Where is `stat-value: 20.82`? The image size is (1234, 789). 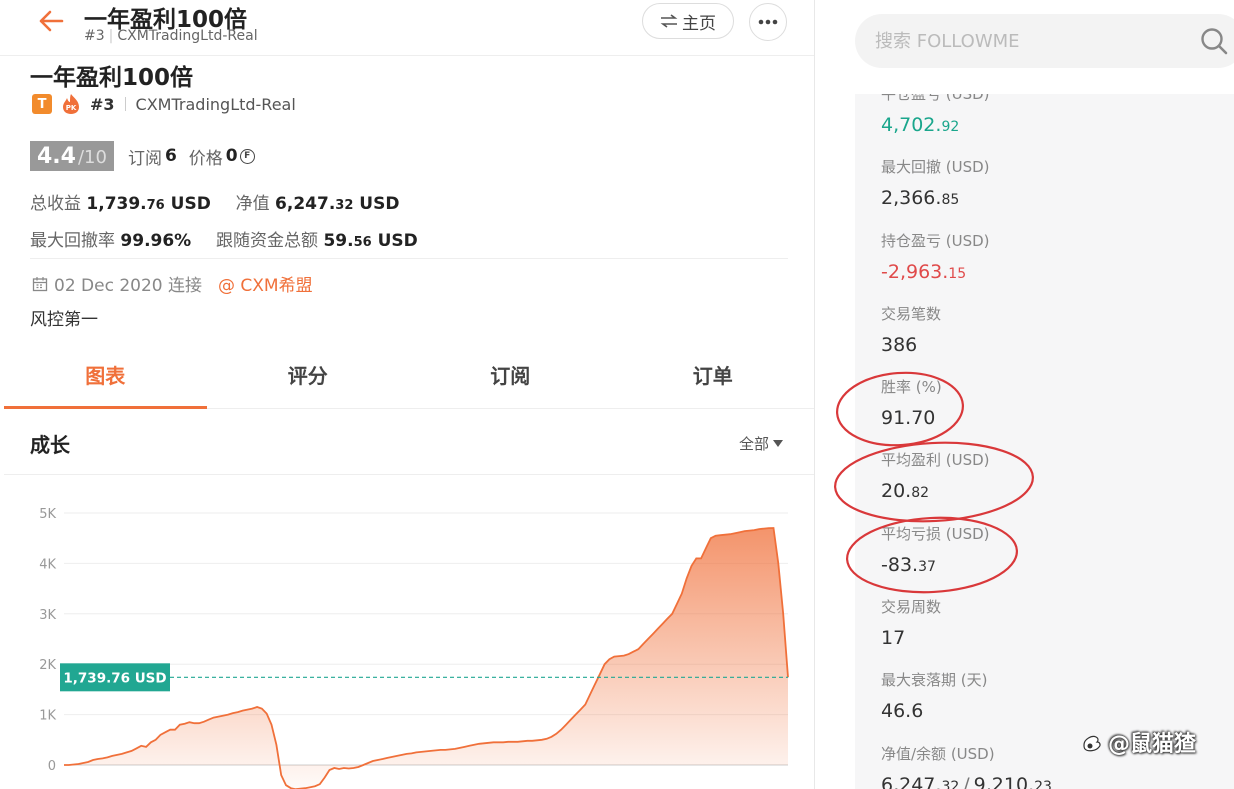 stat-value: 20.82 is located at coordinates (966, 491).